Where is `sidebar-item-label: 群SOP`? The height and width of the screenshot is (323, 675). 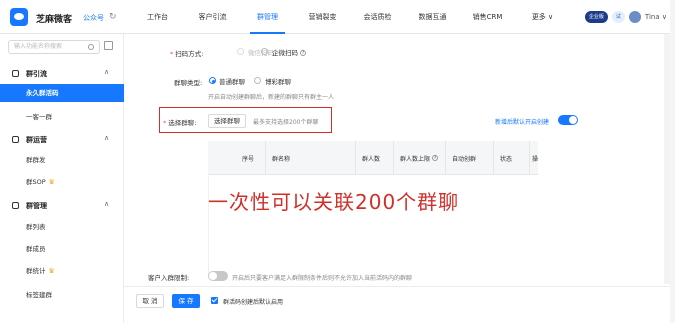 sidebar-item-label: 群SOP is located at coordinates (36, 182).